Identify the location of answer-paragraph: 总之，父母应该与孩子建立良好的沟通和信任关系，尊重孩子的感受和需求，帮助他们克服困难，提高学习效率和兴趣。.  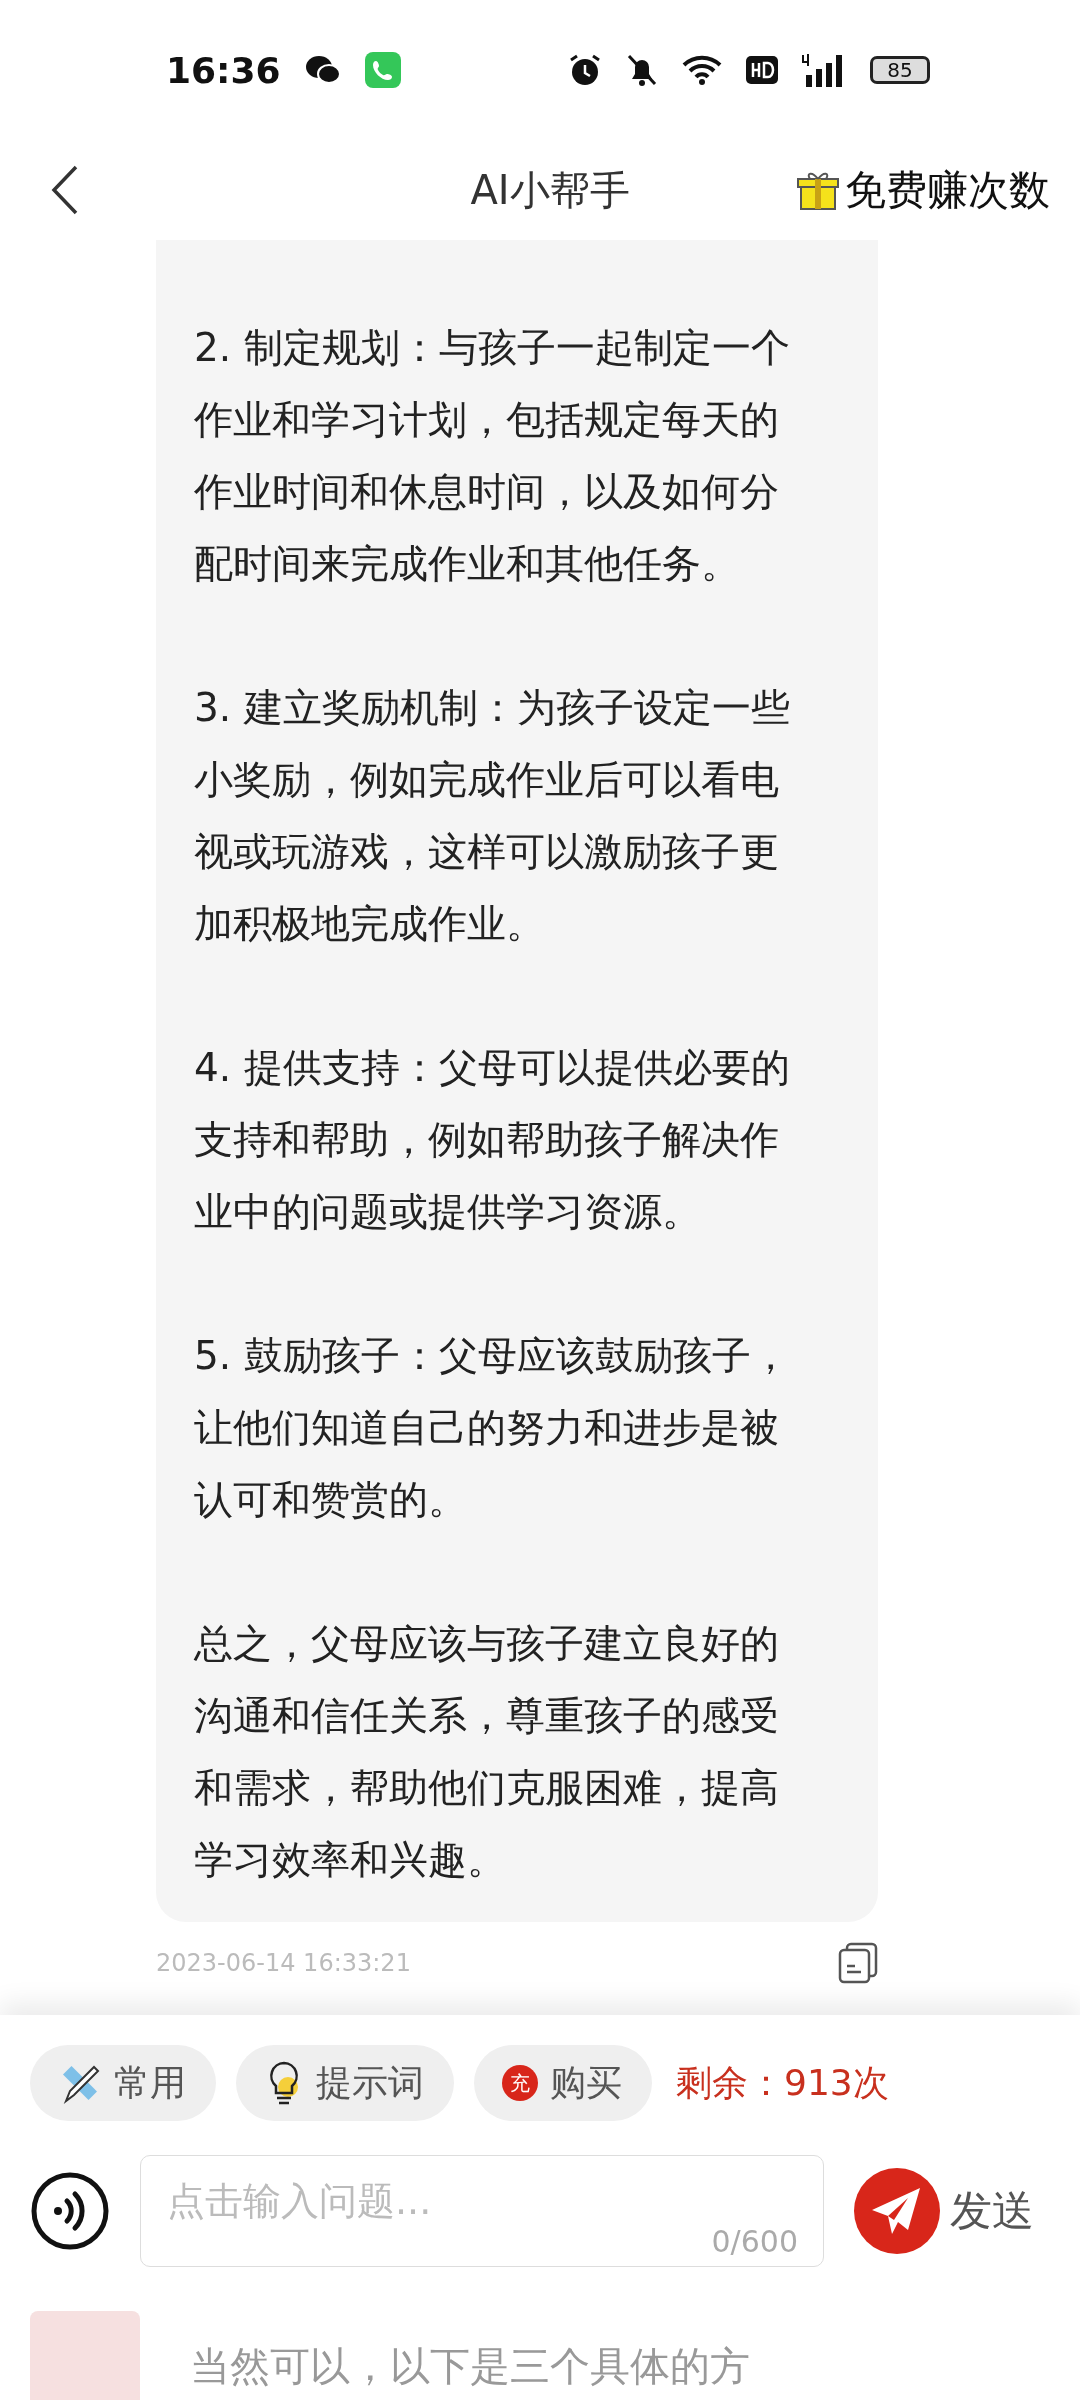
(487, 1752).